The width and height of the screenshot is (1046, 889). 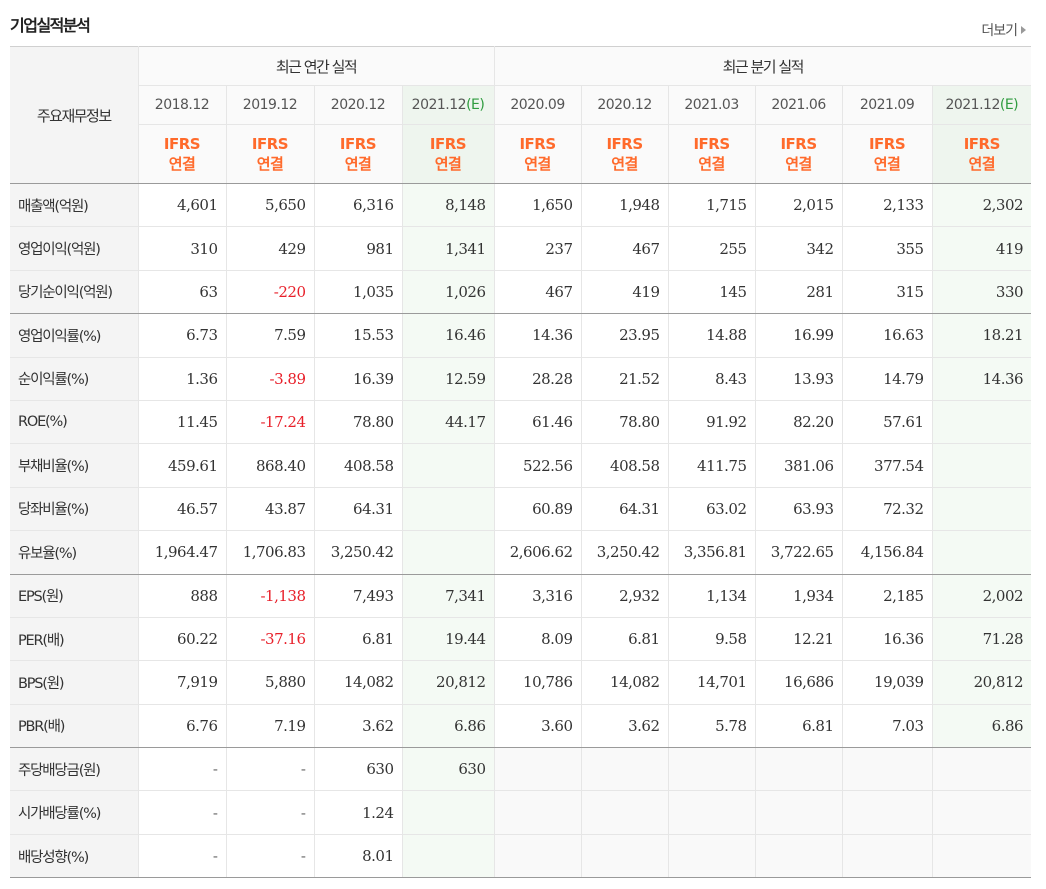 I want to click on row-label: 당기순이익(억원), so click(x=74, y=292).